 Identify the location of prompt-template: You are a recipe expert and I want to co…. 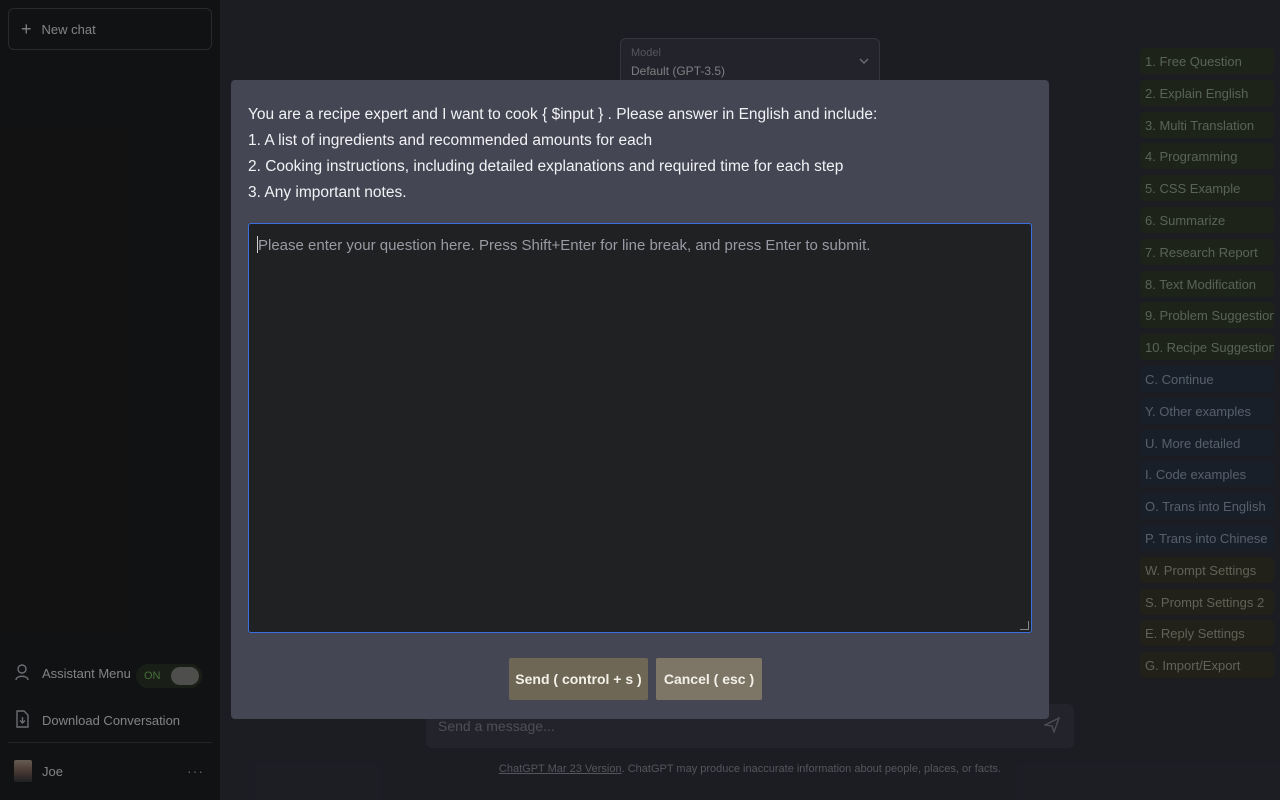
(643, 154).